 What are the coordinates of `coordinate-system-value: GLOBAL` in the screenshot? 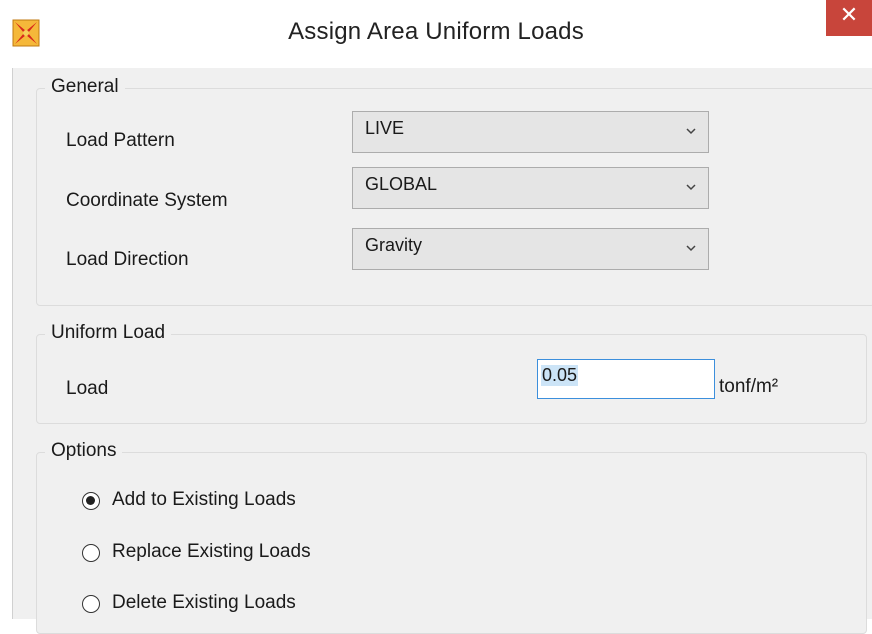 It's located at (401, 184).